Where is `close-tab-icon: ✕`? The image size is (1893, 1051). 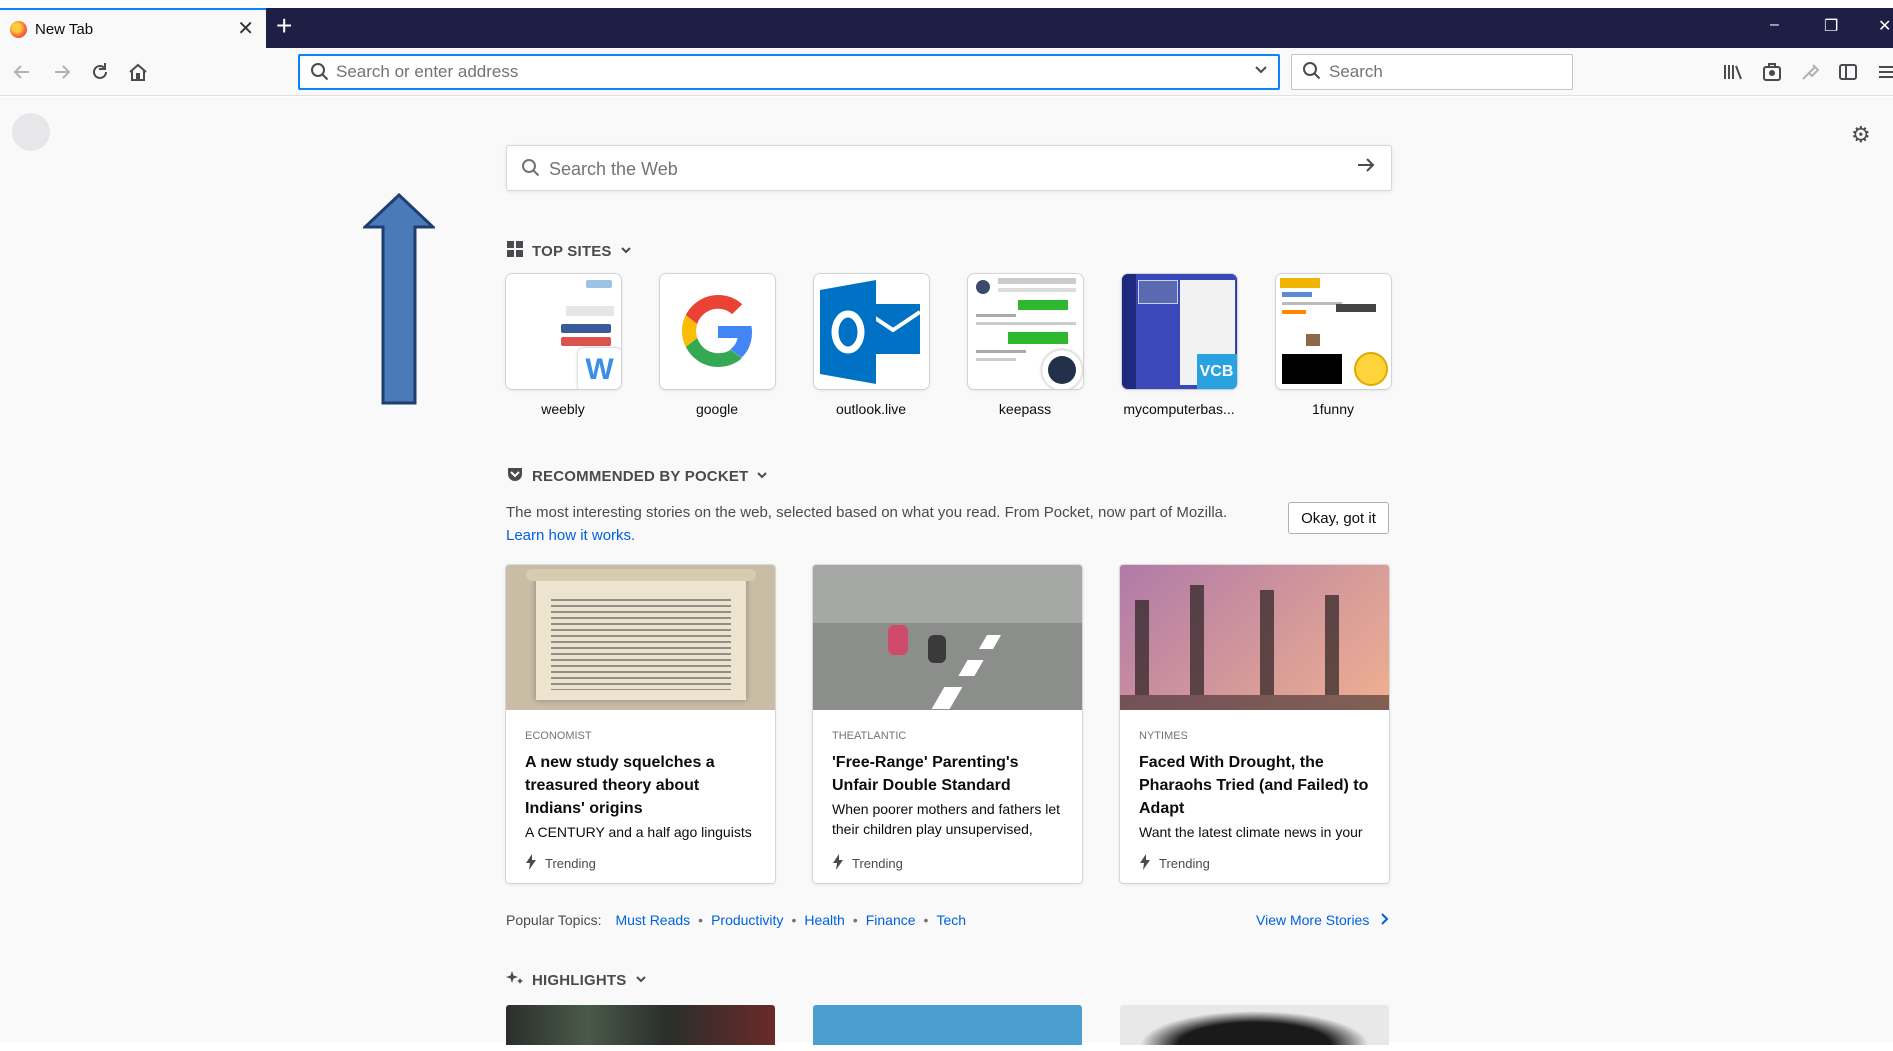
close-tab-icon: ✕ is located at coordinates (245, 29).